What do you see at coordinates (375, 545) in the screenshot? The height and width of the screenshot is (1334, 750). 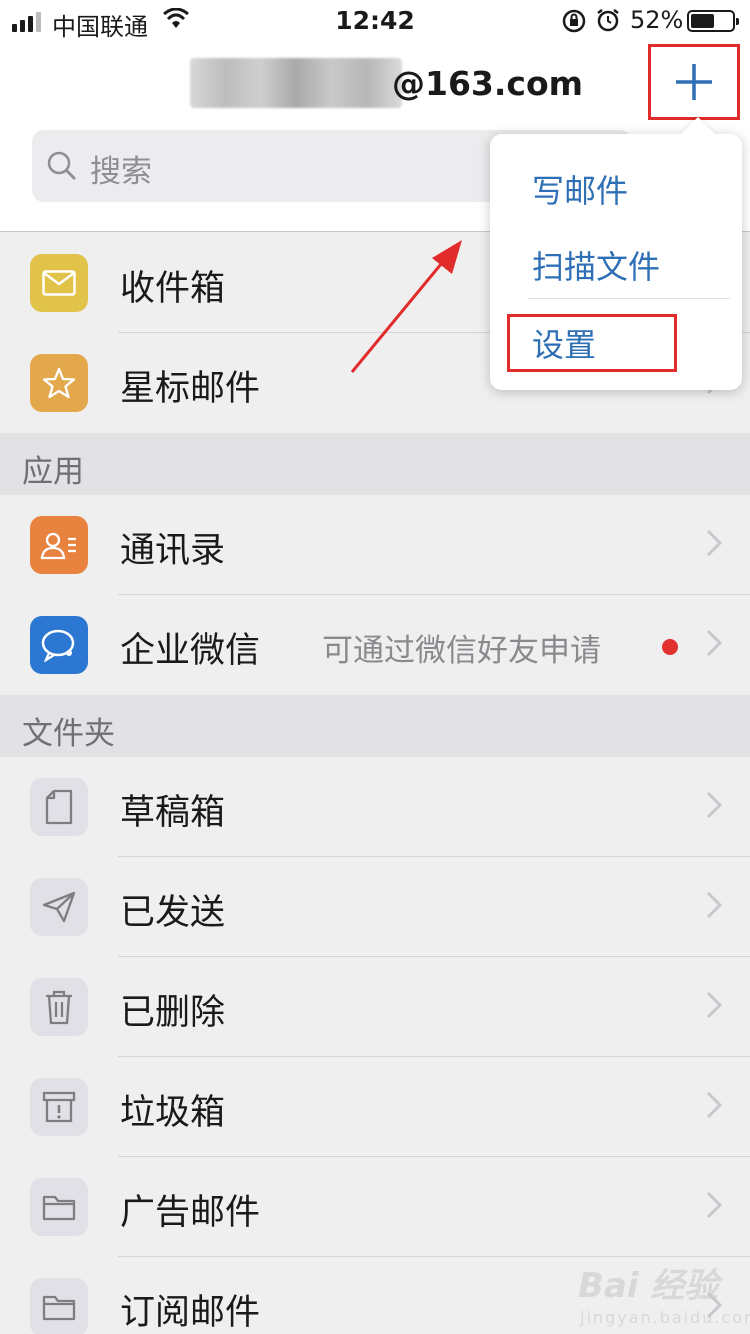 I see `list-item-contacts: 通讯录` at bounding box center [375, 545].